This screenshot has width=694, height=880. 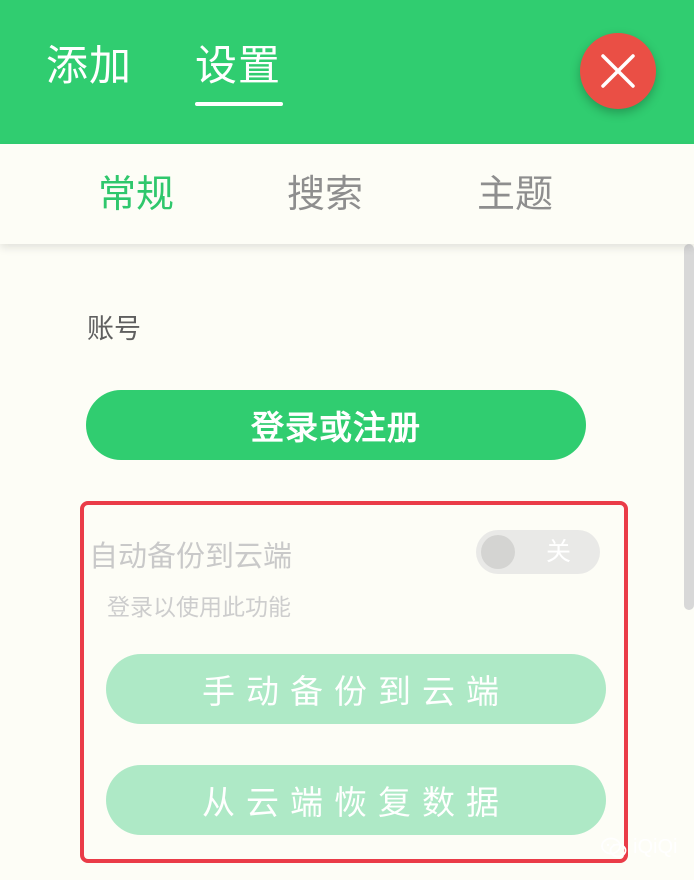 I want to click on account-section-label: 账号, so click(x=114, y=329).